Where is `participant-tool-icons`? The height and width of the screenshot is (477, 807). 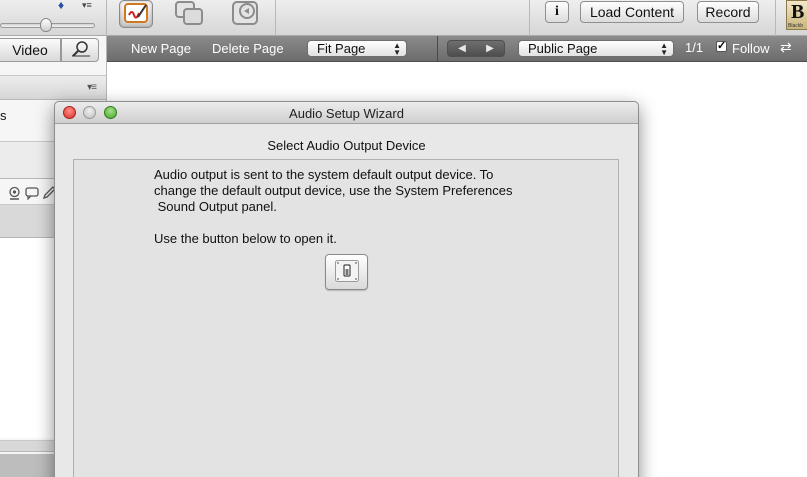 participant-tool-icons is located at coordinates (28, 194).